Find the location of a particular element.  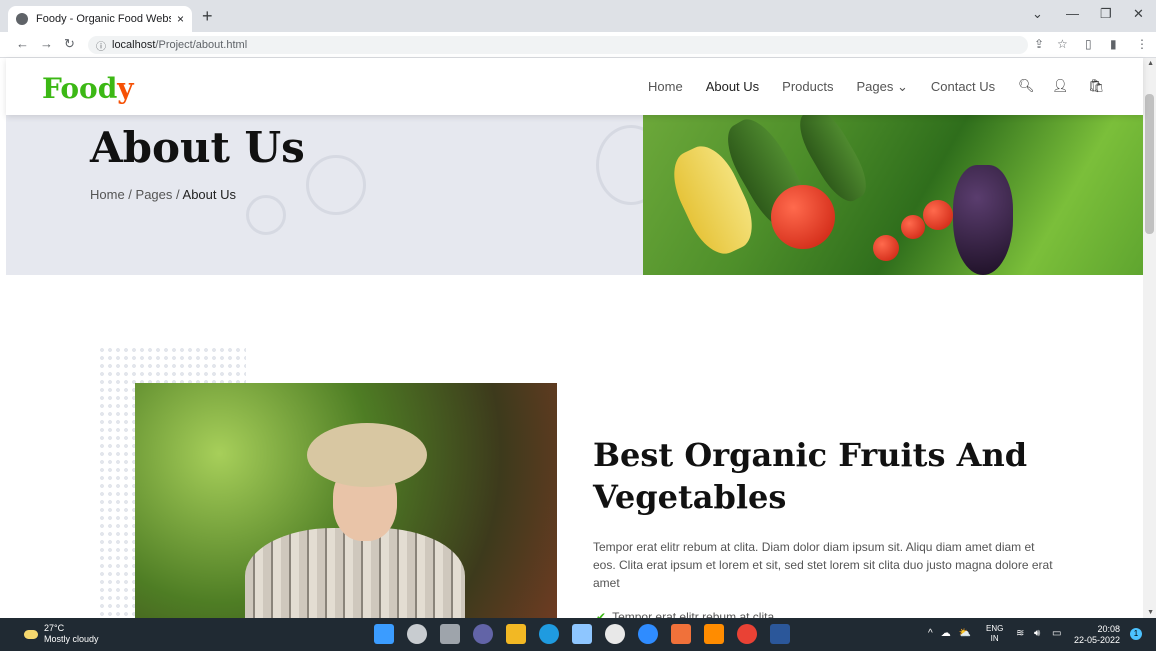

vegetable-basket-image is located at coordinates (893, 195).